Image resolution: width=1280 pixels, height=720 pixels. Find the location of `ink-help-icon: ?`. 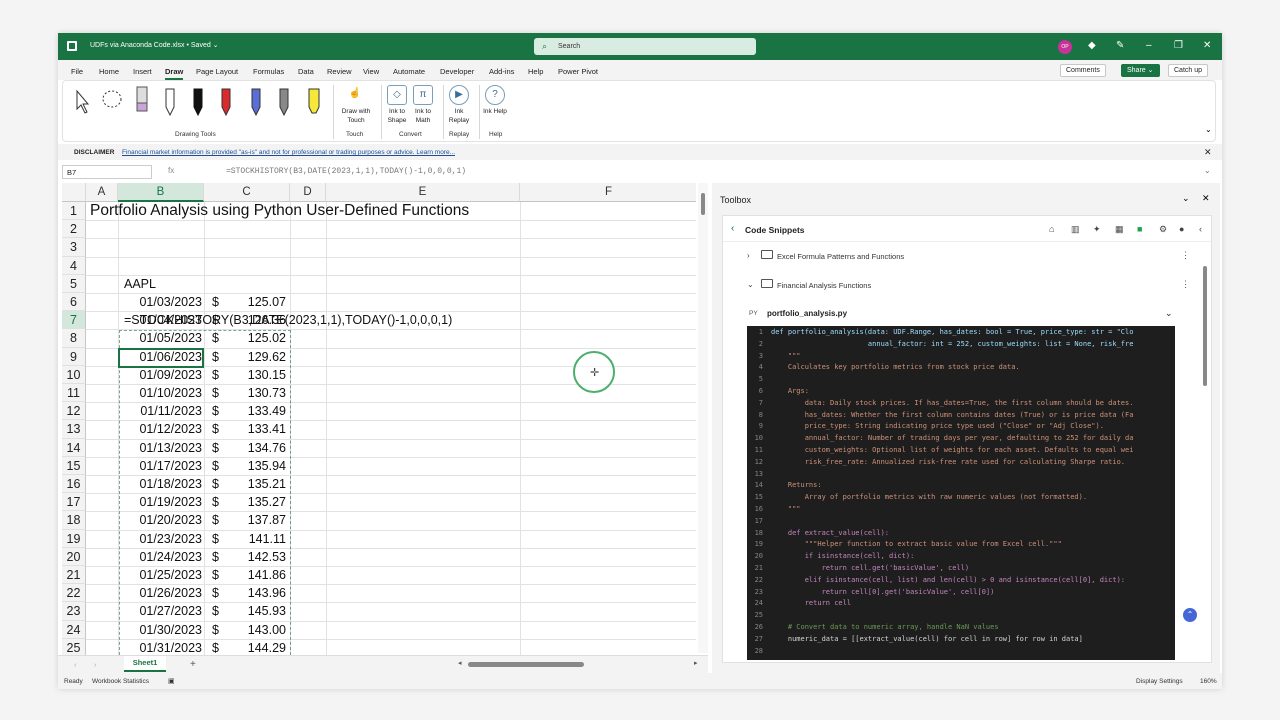

ink-help-icon: ? is located at coordinates (495, 95).